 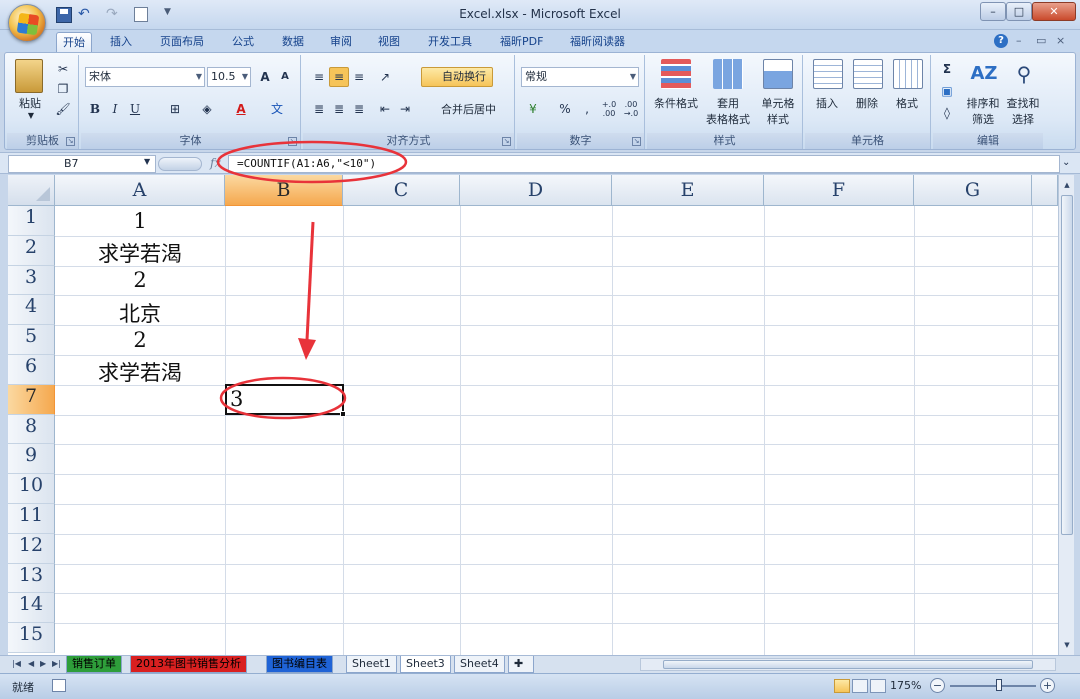 I want to click on format-cells-icon, so click(x=908, y=74).